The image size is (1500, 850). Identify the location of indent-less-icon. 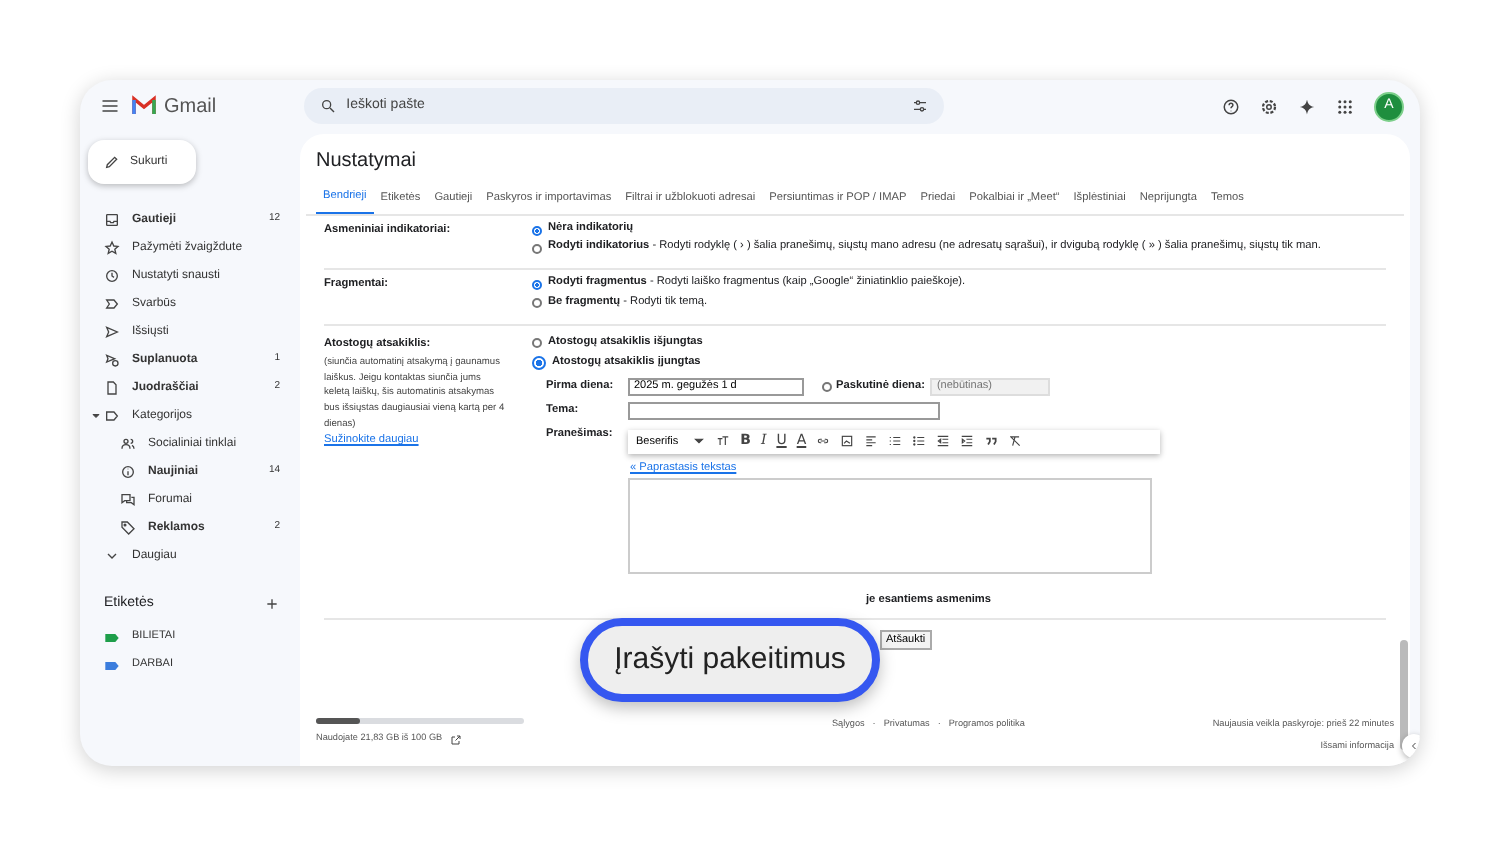
(943, 441).